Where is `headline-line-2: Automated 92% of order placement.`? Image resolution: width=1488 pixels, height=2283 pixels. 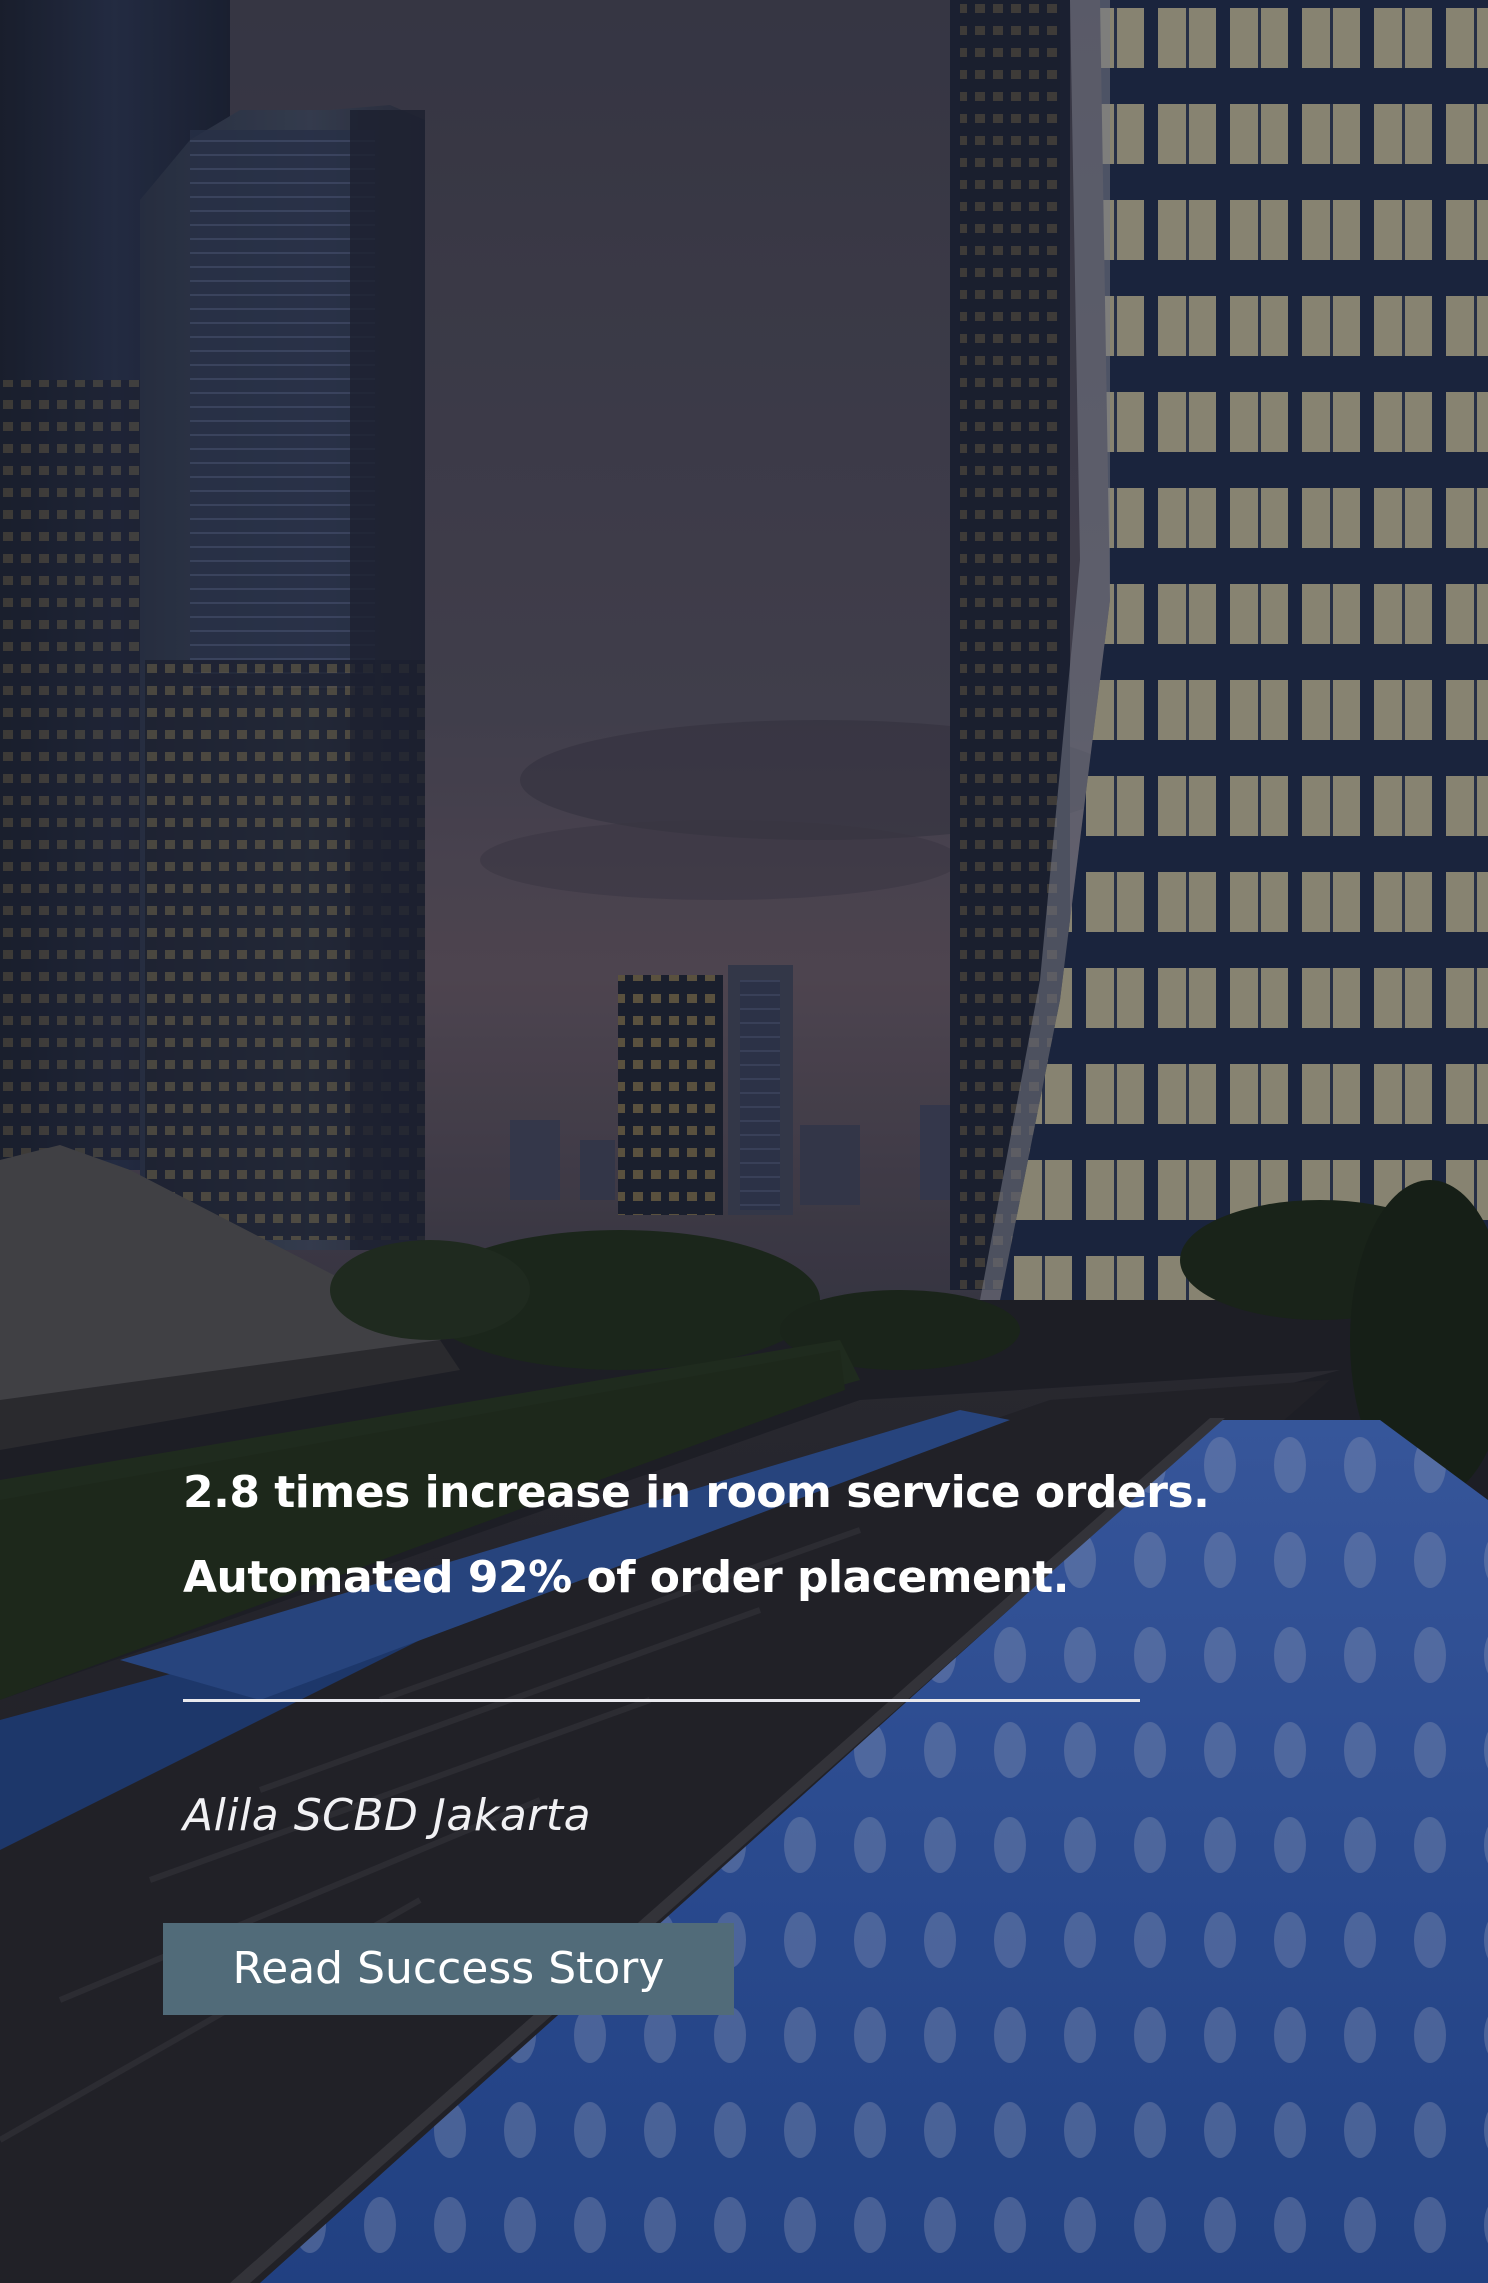 headline-line-2: Automated 92% of order placement. is located at coordinates (626, 1577).